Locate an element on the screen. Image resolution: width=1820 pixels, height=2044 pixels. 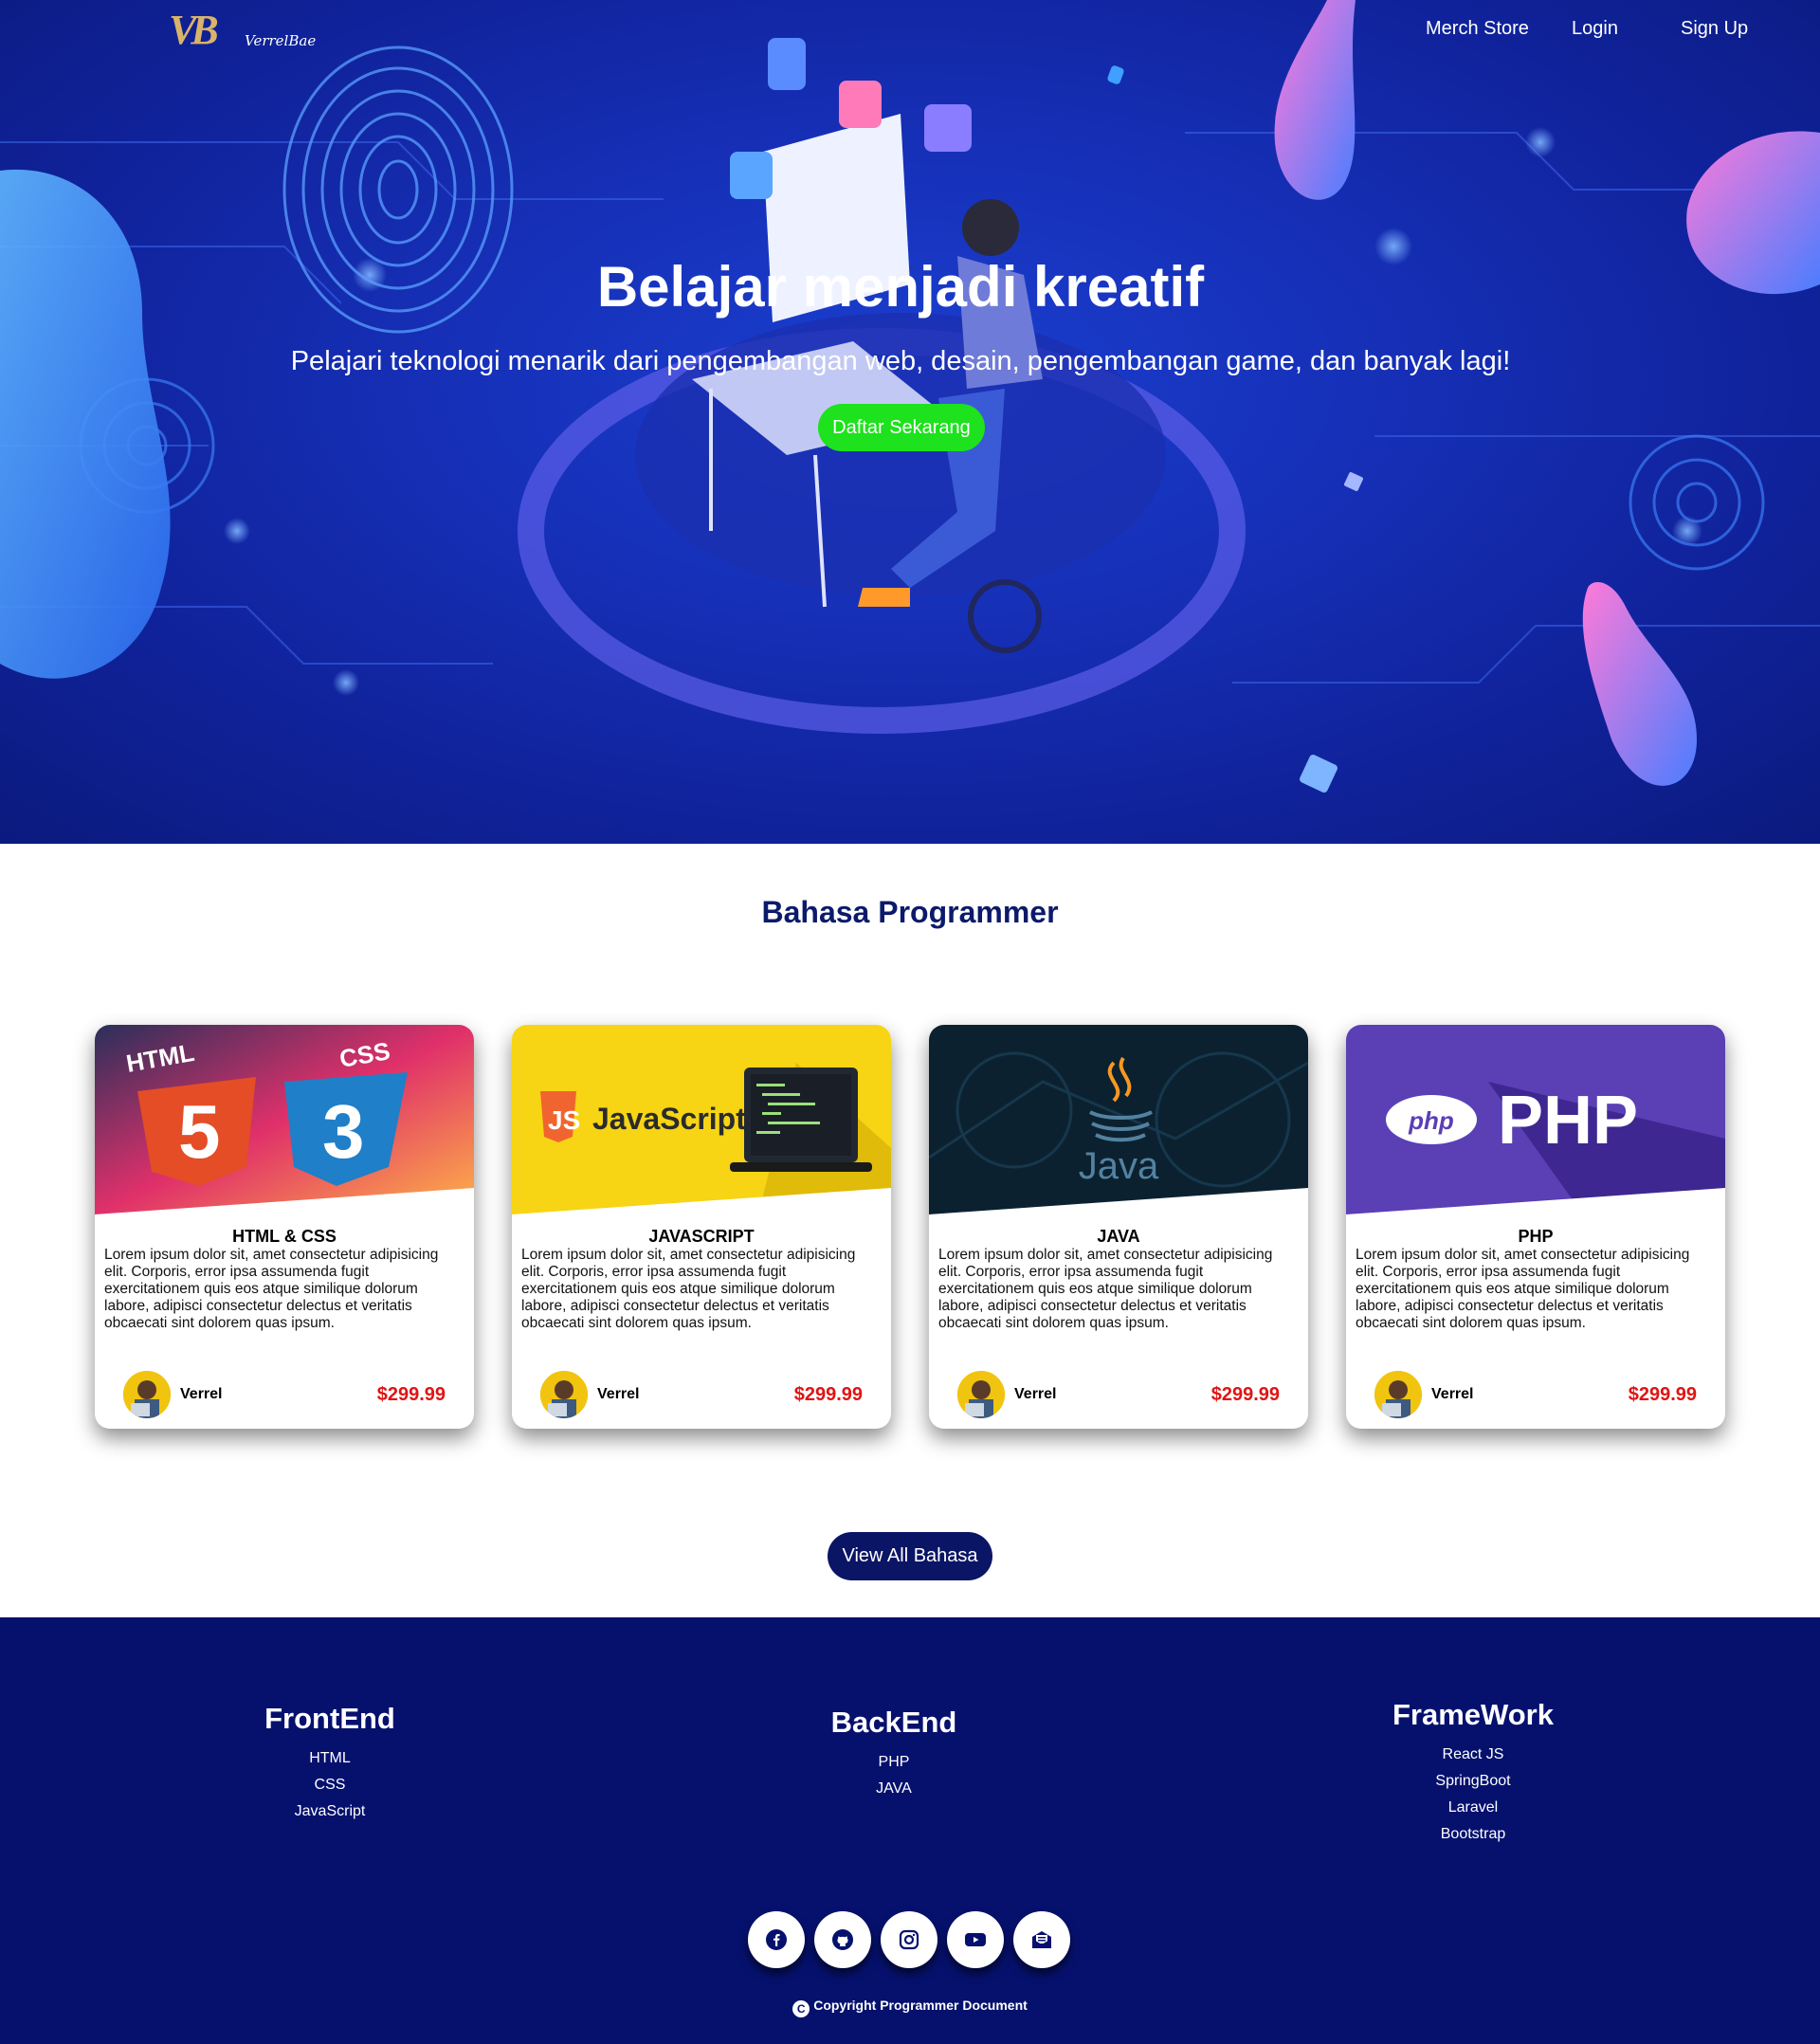
card-image-text: Java is located at coordinates (1119, 1166).